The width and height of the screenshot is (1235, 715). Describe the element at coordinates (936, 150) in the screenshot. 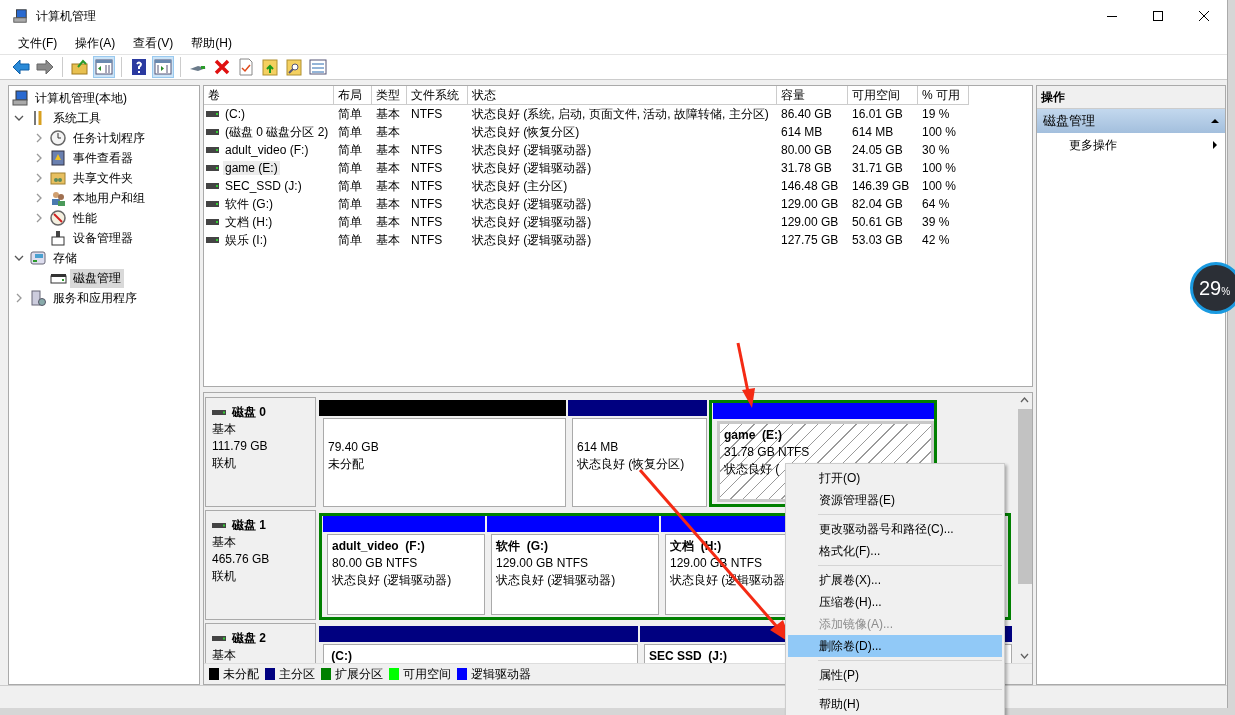

I see `table-cell: 30 %` at that location.